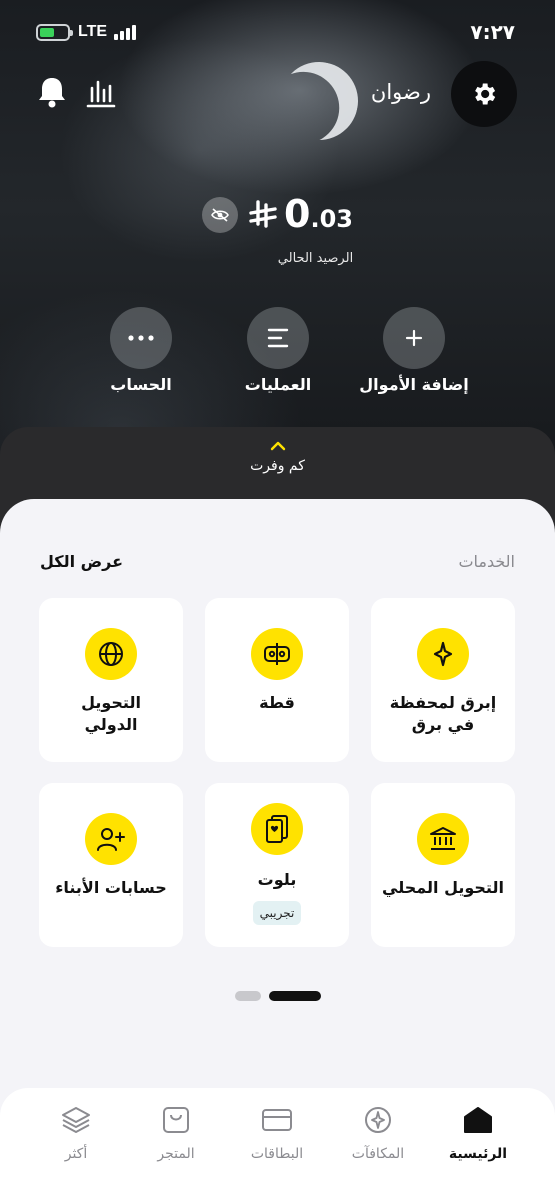 The height and width of the screenshot is (1200, 555). Describe the element at coordinates (248, 996) in the screenshot. I see `page-dot` at that location.